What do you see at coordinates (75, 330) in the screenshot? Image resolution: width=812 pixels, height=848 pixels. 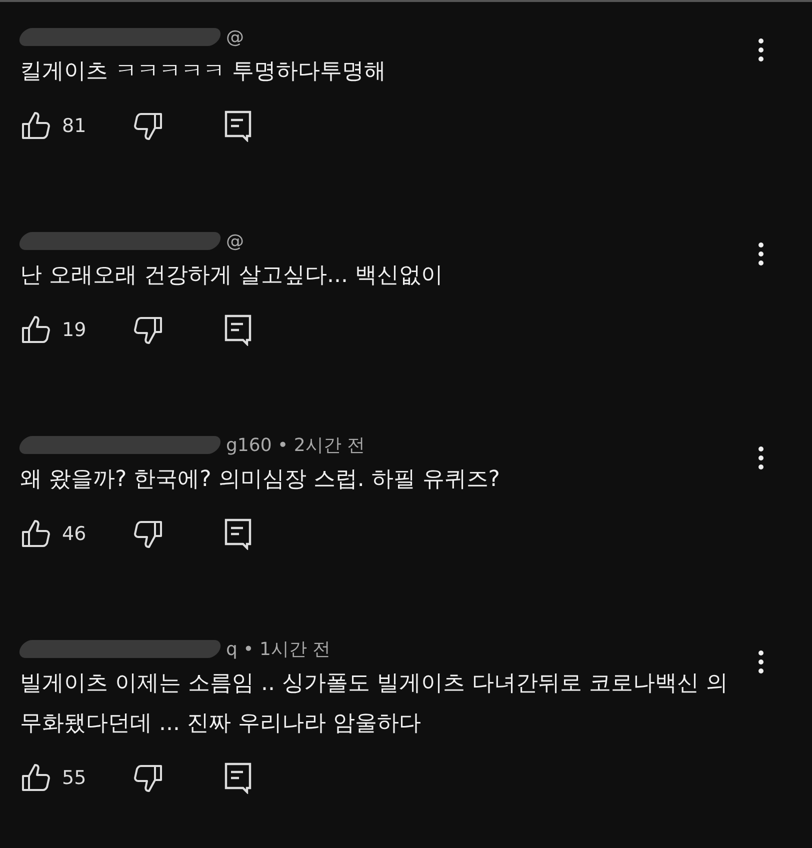 I see `like-count: 19` at bounding box center [75, 330].